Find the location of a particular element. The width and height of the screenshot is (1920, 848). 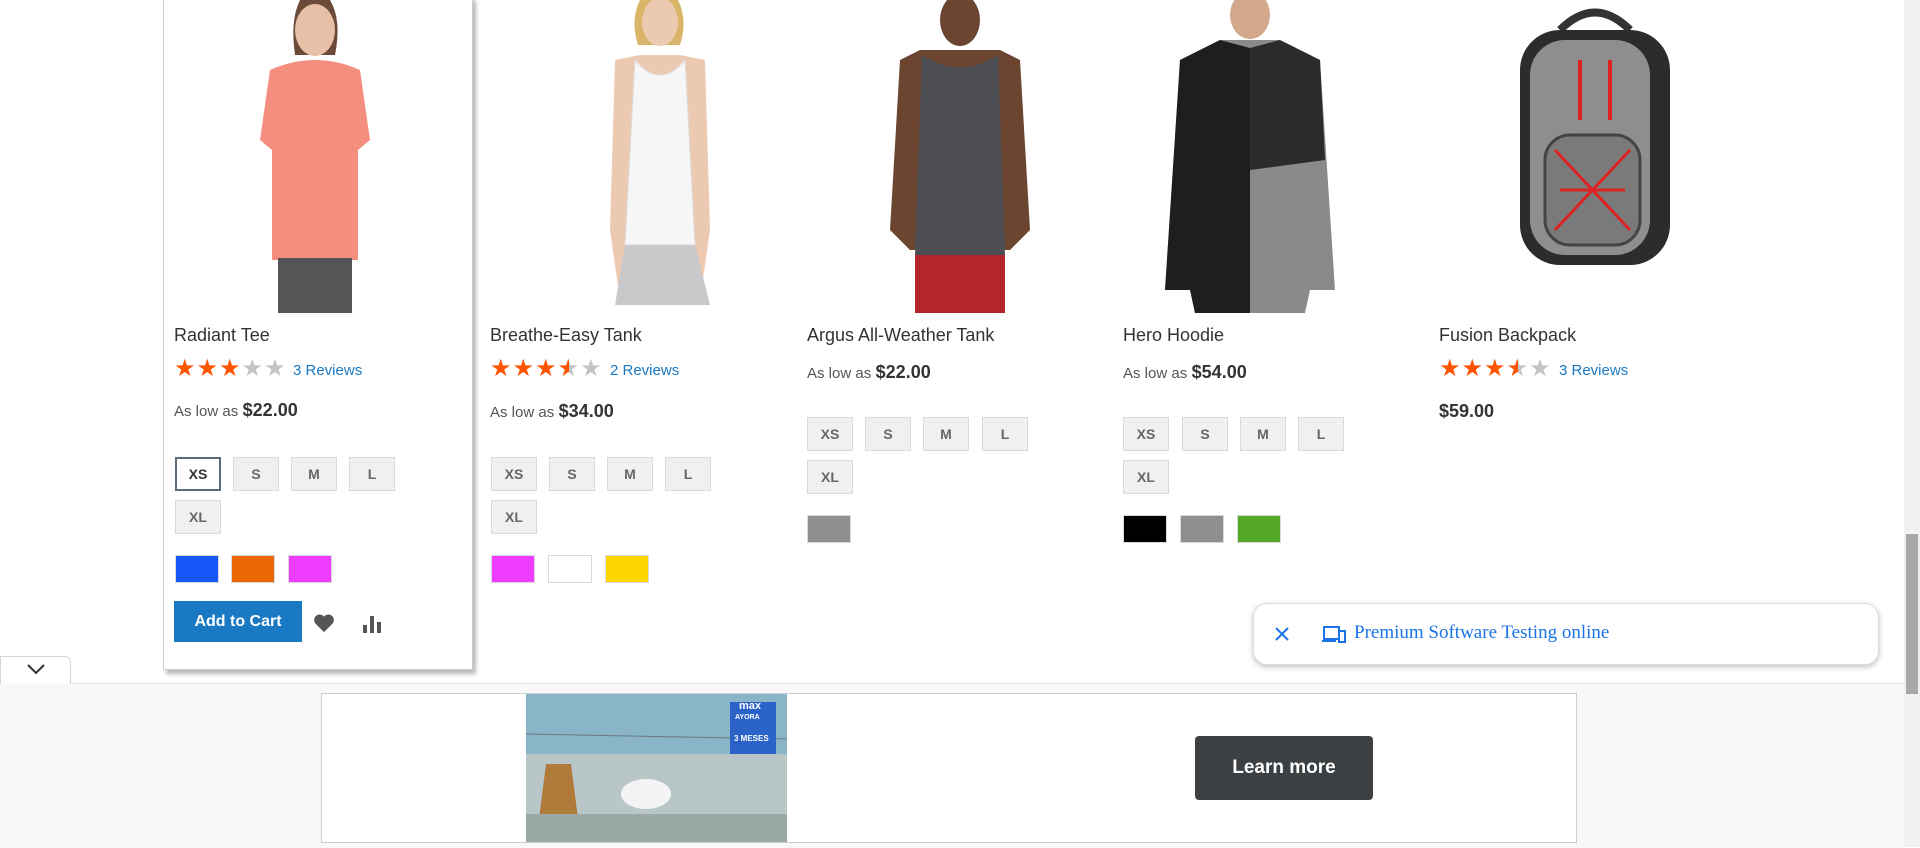

price-box: As low as $54.00 is located at coordinates (1185, 372).